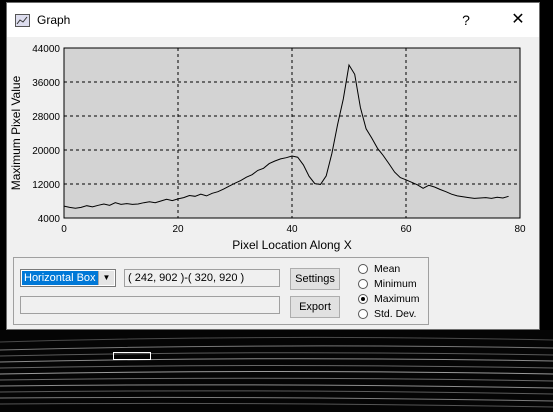 The image size is (553, 412). What do you see at coordinates (54, 20) in the screenshot?
I see `window-title: Graph` at bounding box center [54, 20].